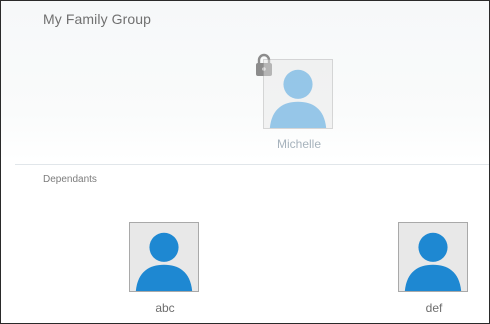 The height and width of the screenshot is (324, 490). What do you see at coordinates (165, 308) in the screenshot?
I see `dependant-name: abc` at bounding box center [165, 308].